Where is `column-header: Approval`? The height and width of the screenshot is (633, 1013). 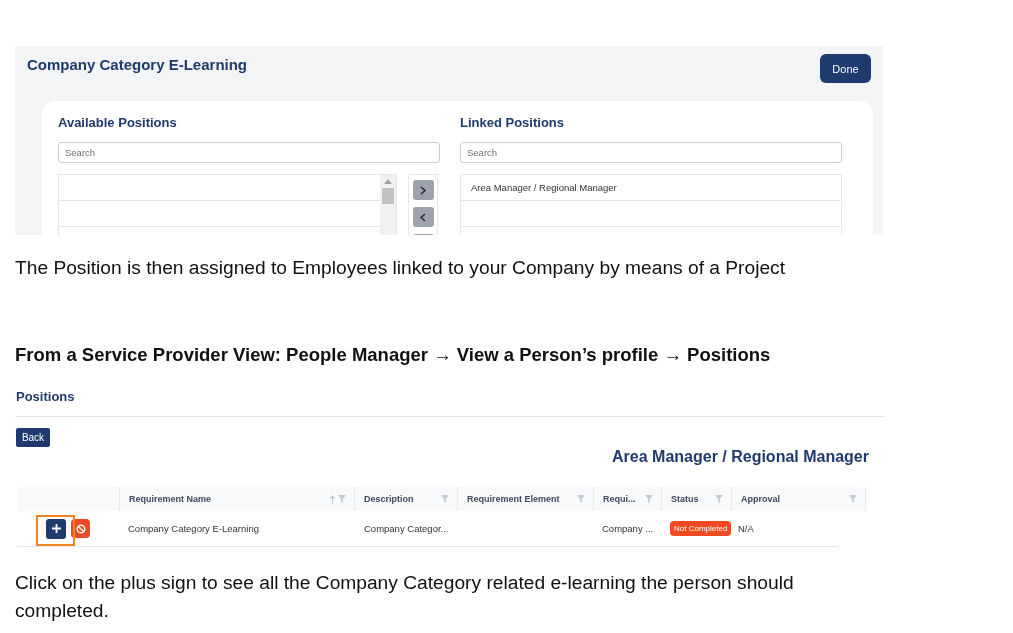
column-header: Approval is located at coordinates (798, 499).